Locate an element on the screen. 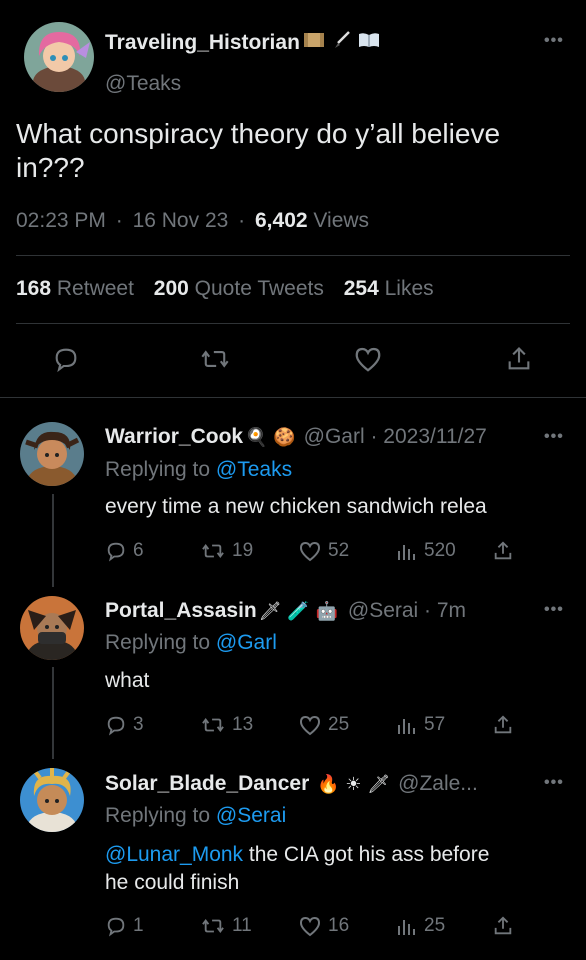 The height and width of the screenshot is (960, 586). tweet-meta: 02:23 PM · 16 Nov 23 · 6,402 Views is located at coordinates (192, 221).